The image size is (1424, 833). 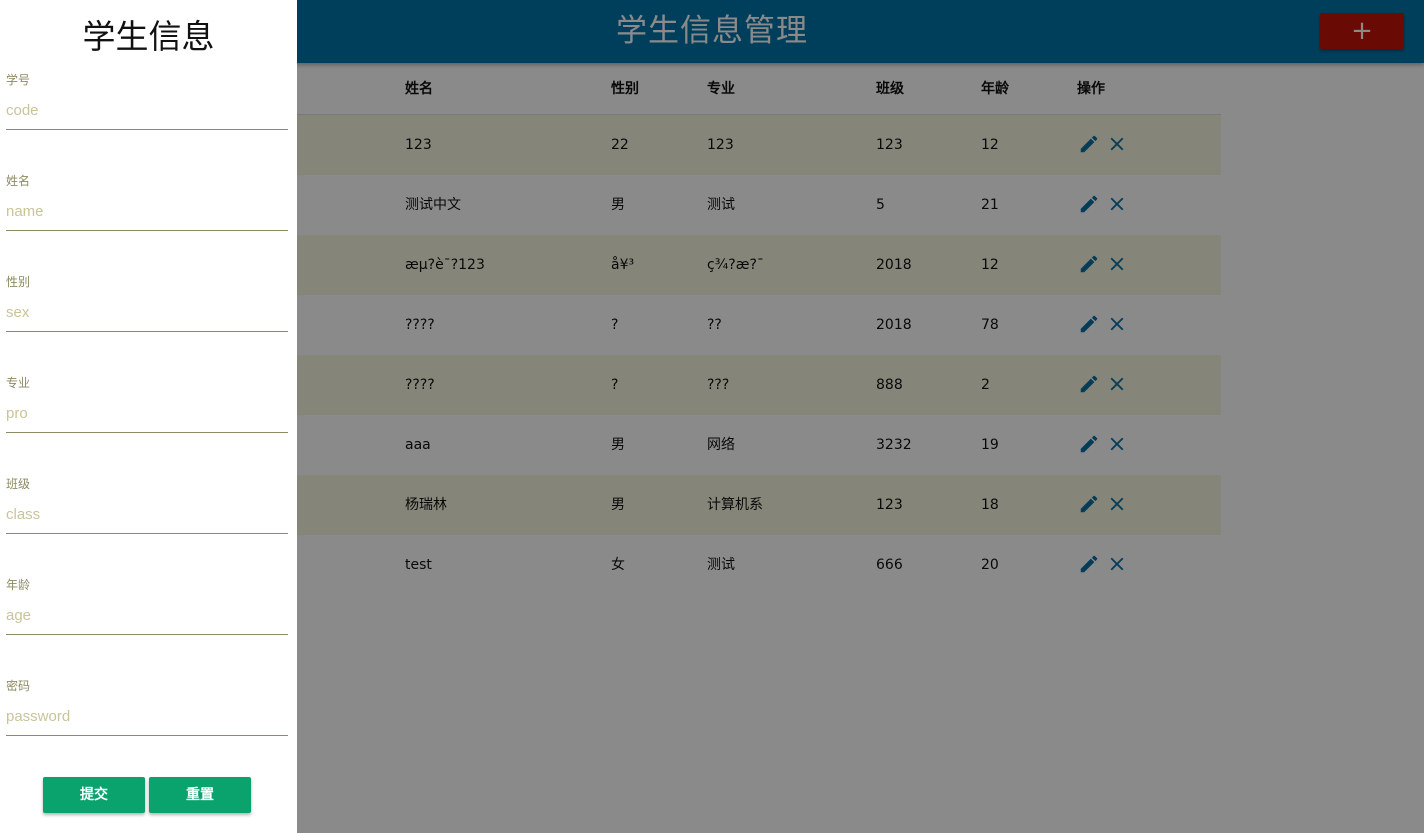 I want to click on field-label-age: 年龄, so click(x=18, y=585).